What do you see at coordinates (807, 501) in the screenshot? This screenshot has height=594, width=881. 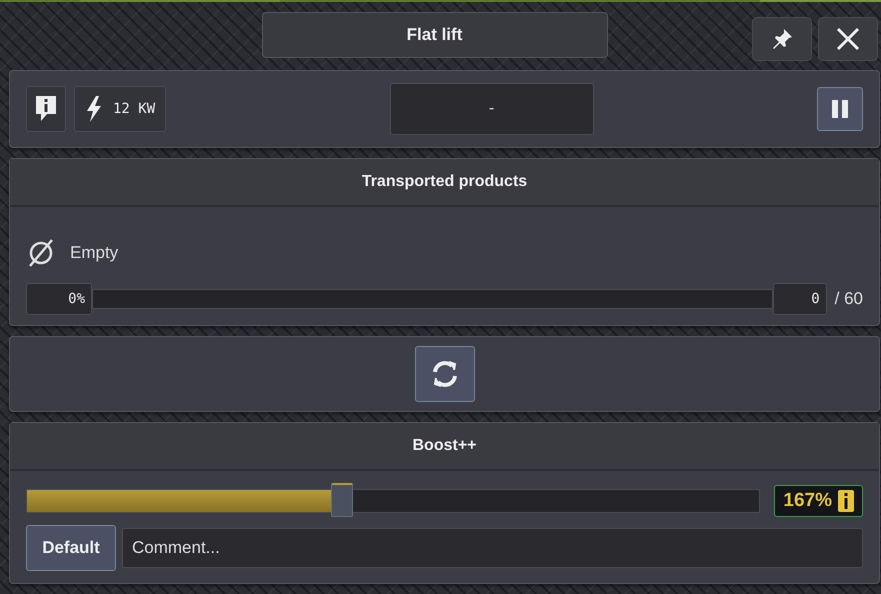 I see `boost-percent: 167%` at bounding box center [807, 501].